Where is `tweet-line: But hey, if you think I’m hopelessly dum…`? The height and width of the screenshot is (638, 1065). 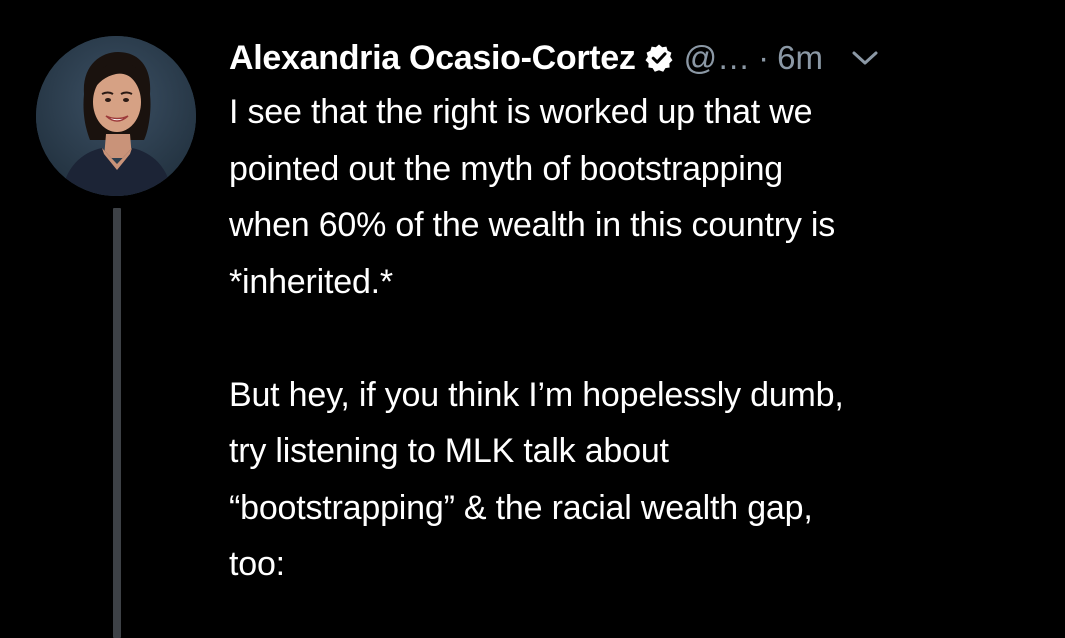 tweet-line: But hey, if you think I’m hopelessly dum… is located at coordinates (536, 394).